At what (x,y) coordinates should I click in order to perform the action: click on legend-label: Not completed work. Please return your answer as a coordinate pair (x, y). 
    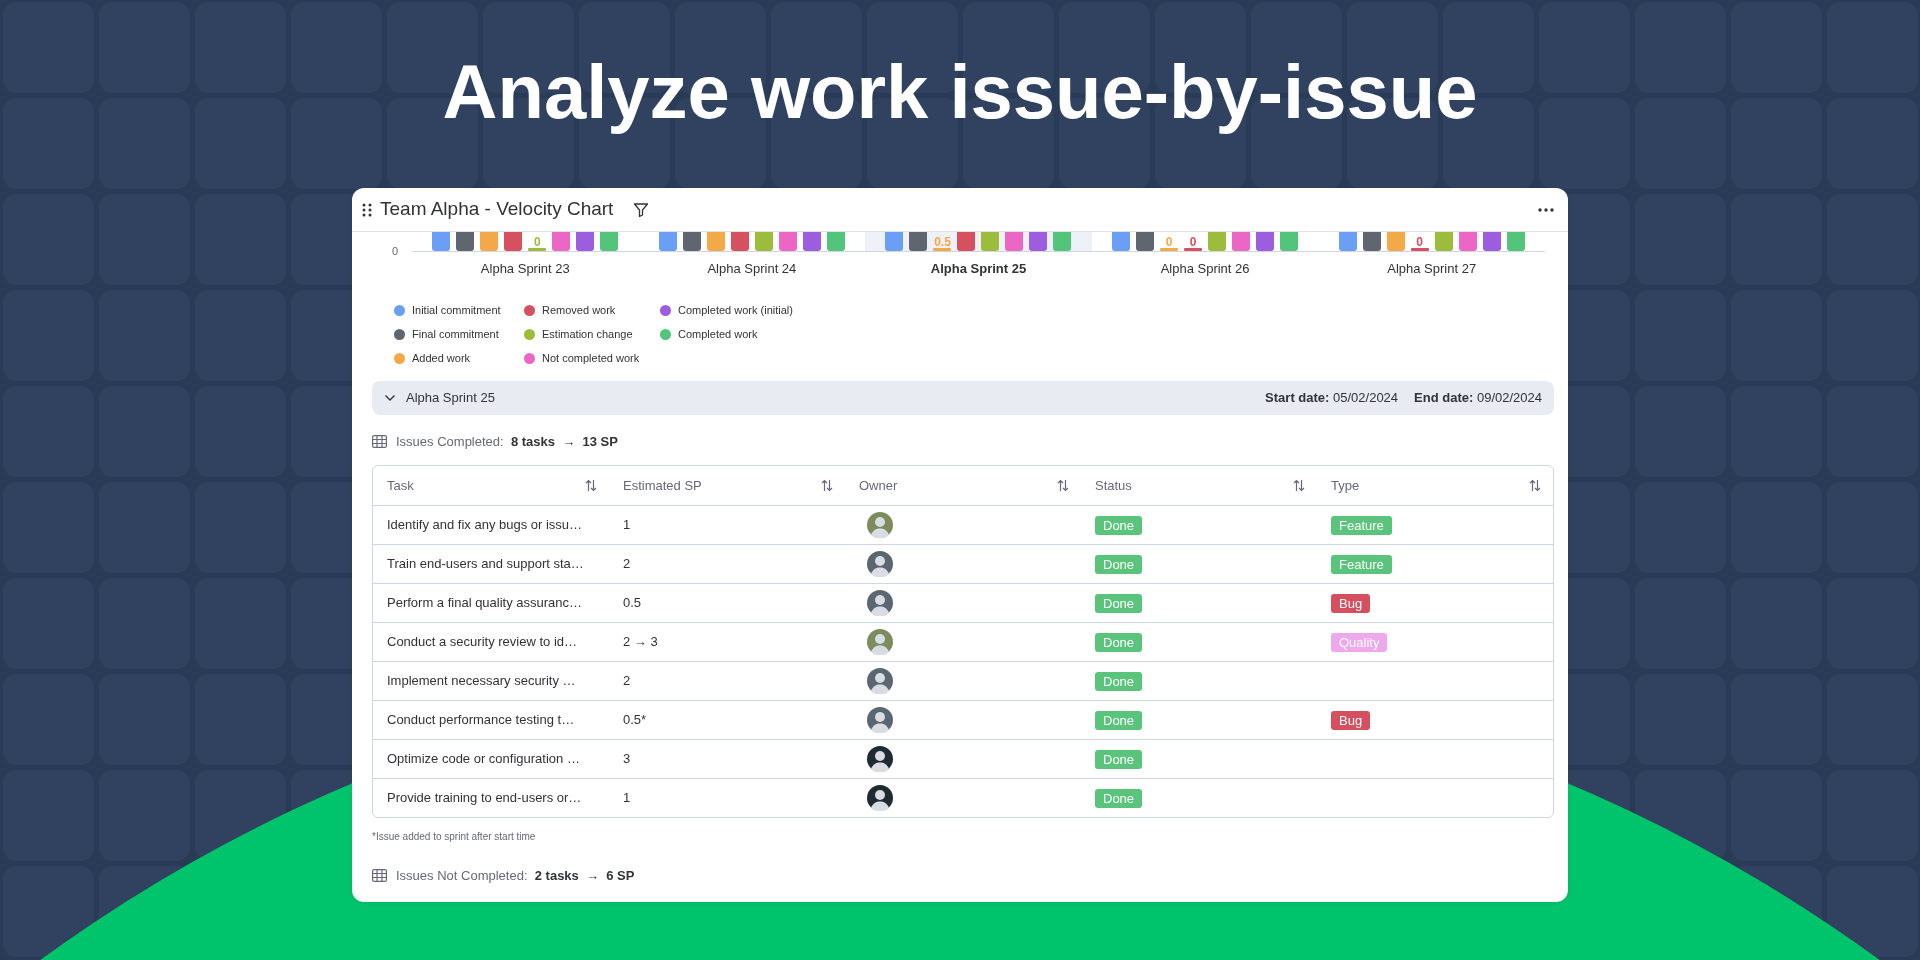
    Looking at the image, I should click on (591, 359).